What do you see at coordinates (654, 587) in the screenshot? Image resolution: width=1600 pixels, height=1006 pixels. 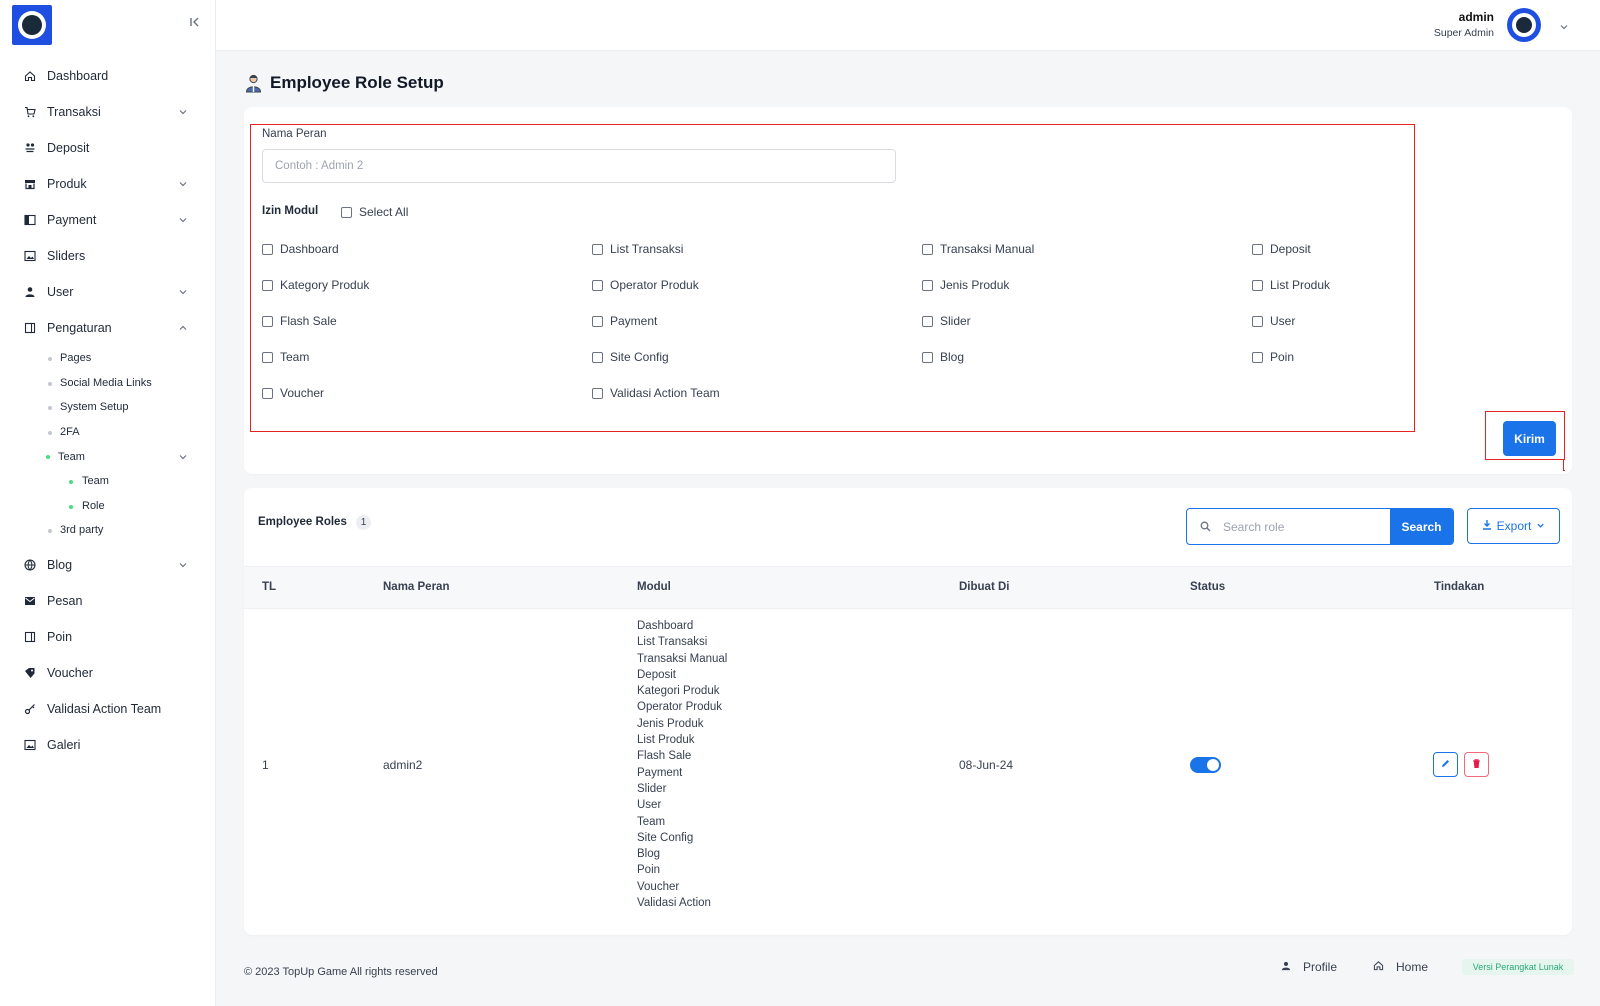 I see `column-header-modul: Modul` at bounding box center [654, 587].